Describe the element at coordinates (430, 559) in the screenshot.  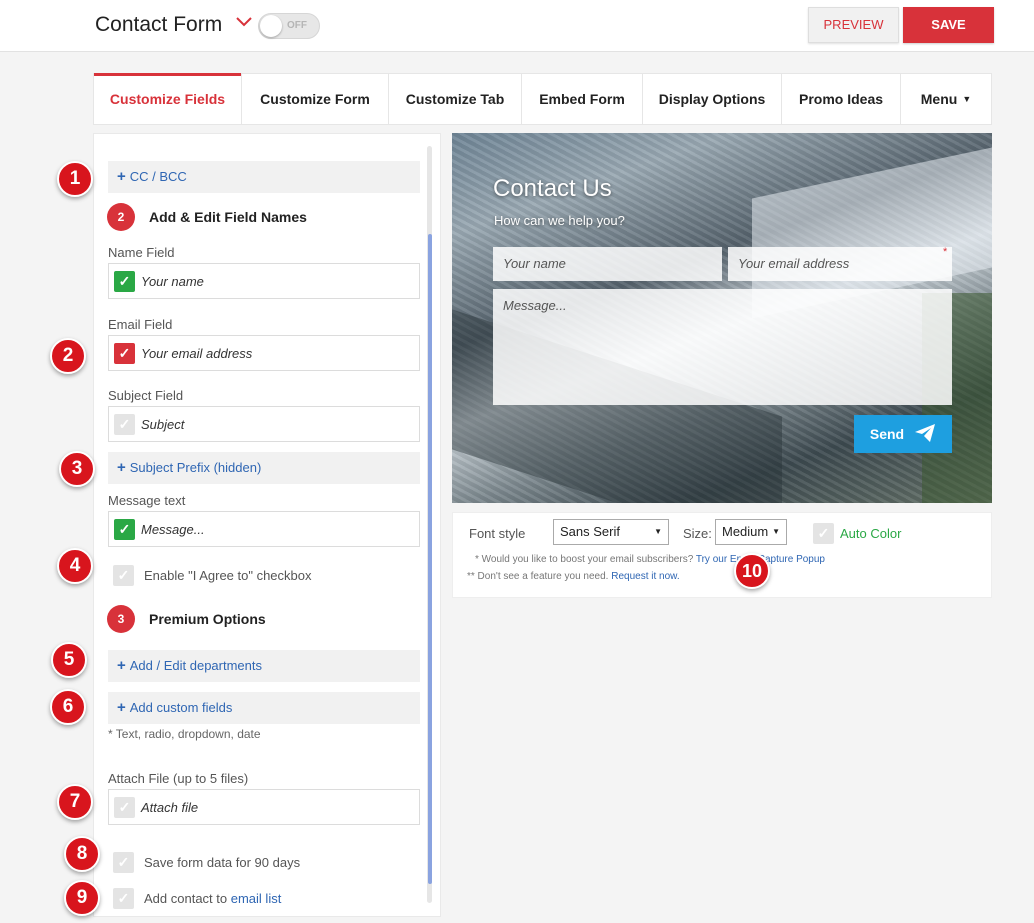
I see `scrollbar-thumb` at that location.